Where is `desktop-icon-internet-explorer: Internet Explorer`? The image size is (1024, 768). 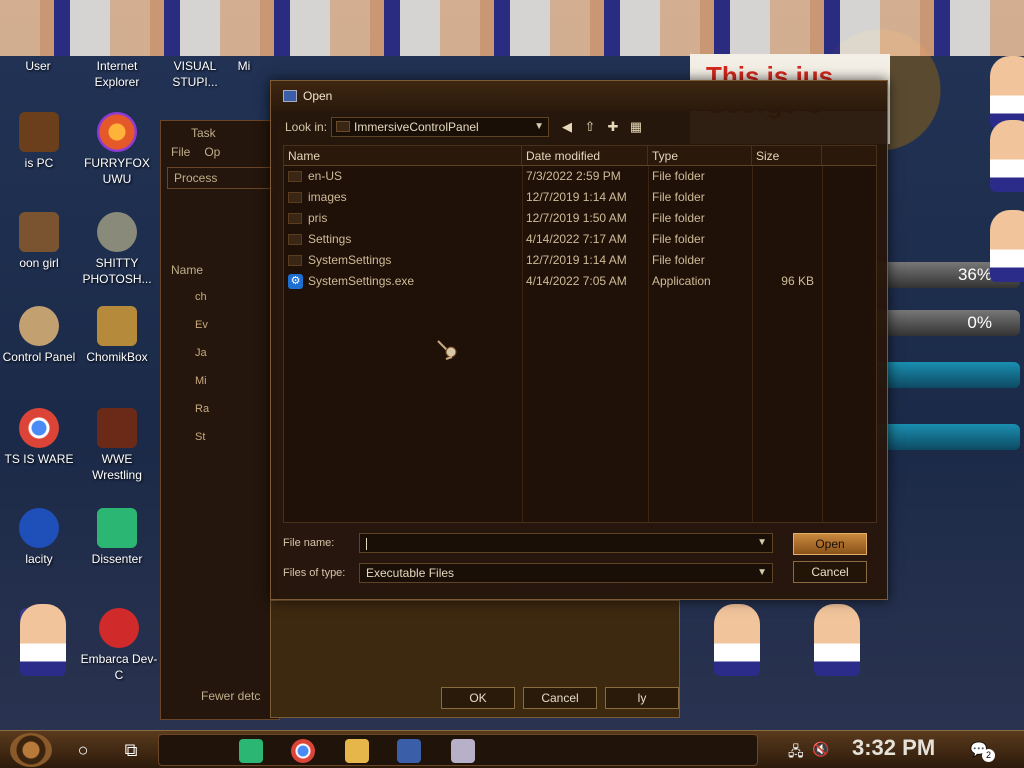
desktop-icon-internet-explorer: Internet Explorer is located at coordinates (117, 74).